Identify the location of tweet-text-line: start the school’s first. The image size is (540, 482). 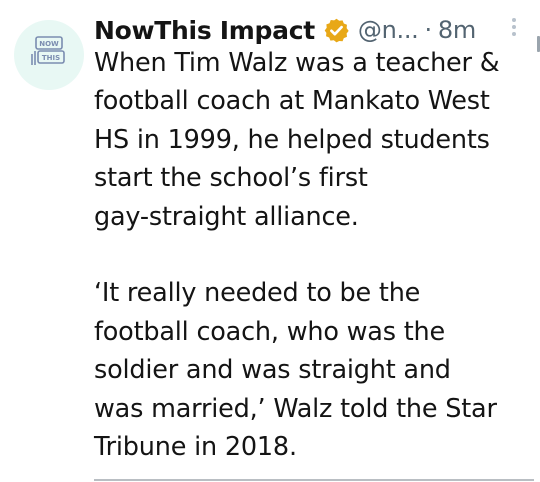
(231, 178).